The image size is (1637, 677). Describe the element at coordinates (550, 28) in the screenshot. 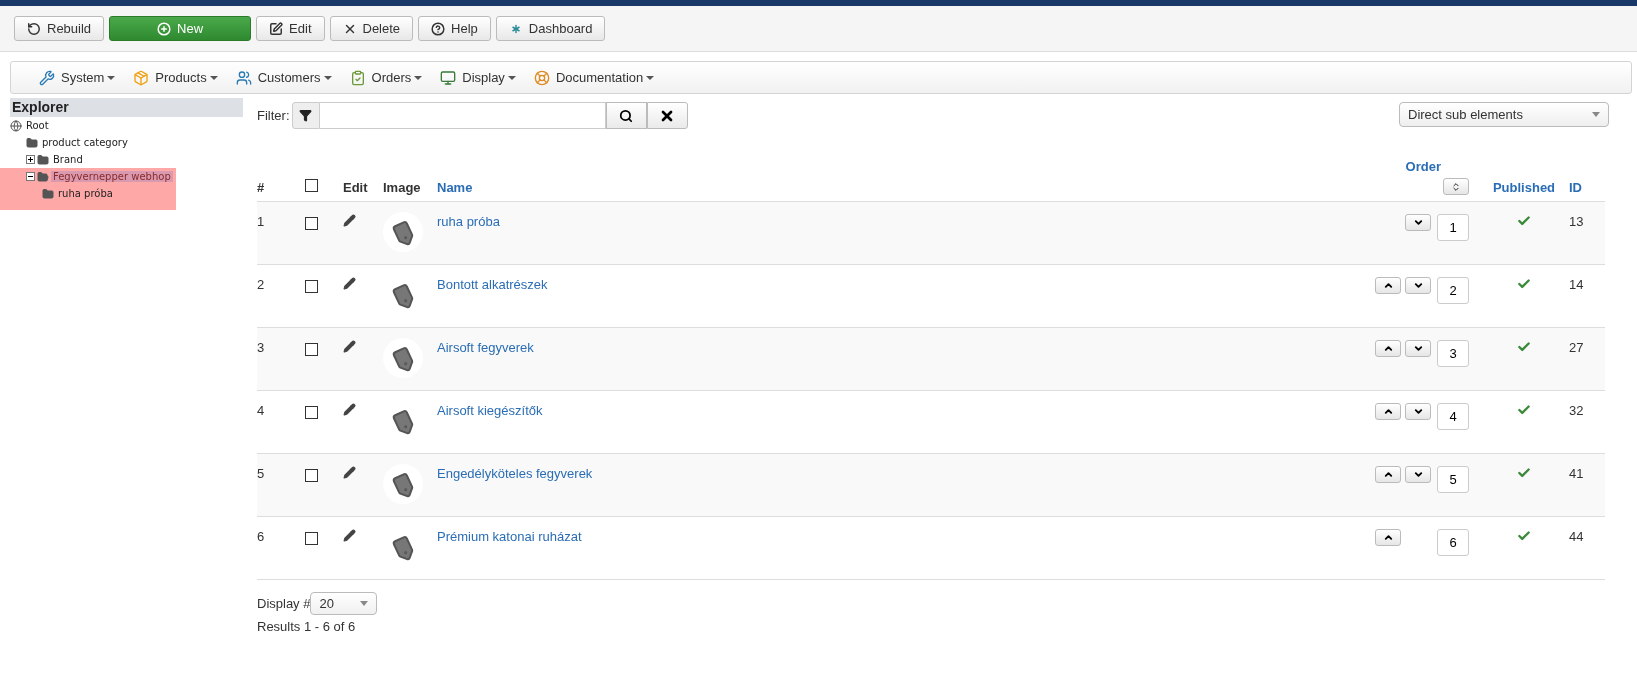

I see `toolbar-button: Dashboard` at that location.